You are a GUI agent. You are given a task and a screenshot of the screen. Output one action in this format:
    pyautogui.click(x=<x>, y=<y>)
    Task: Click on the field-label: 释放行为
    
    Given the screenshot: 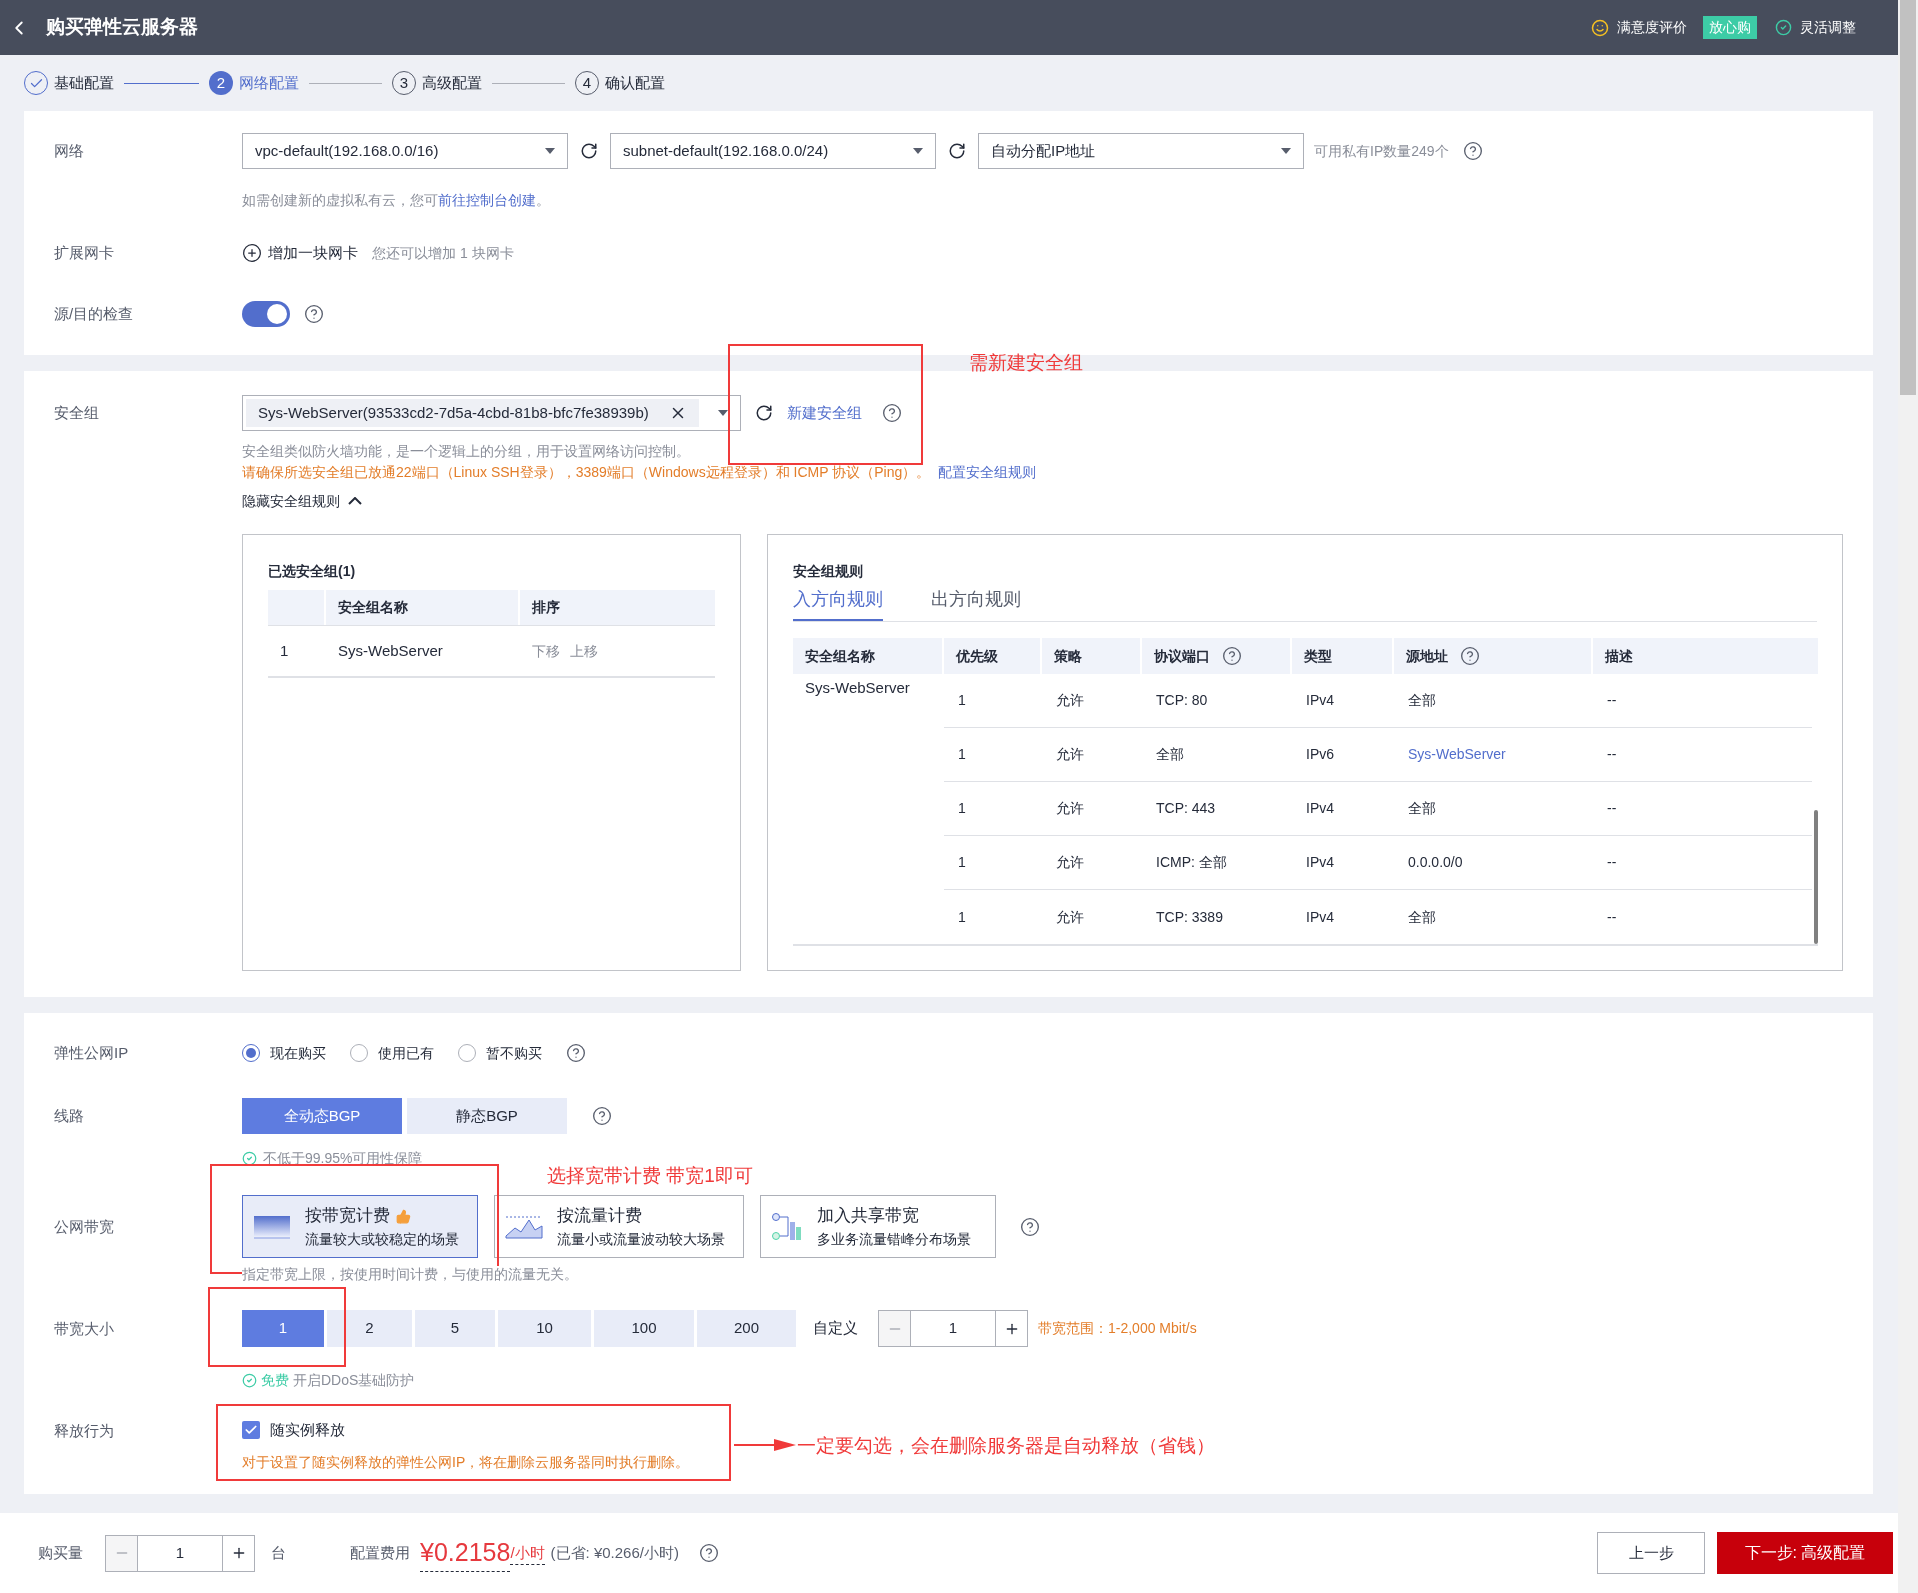 What is the action you would take?
    pyautogui.click(x=84, y=1430)
    